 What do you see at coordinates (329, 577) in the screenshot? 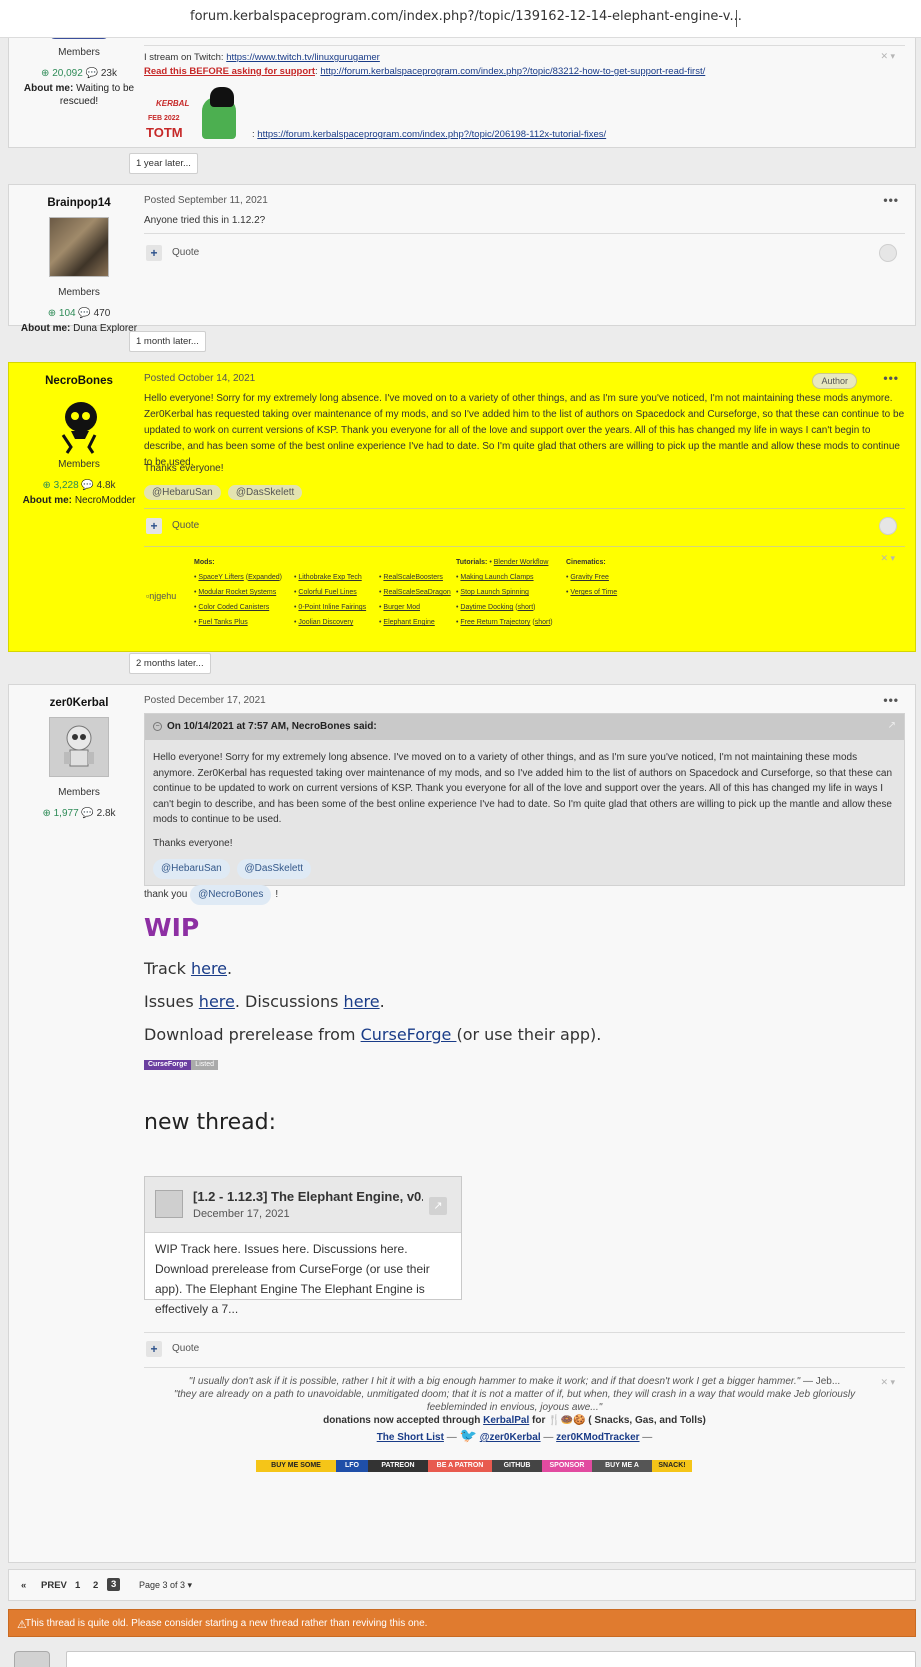
I see `sig-link: Lithobrake Exp Tech` at bounding box center [329, 577].